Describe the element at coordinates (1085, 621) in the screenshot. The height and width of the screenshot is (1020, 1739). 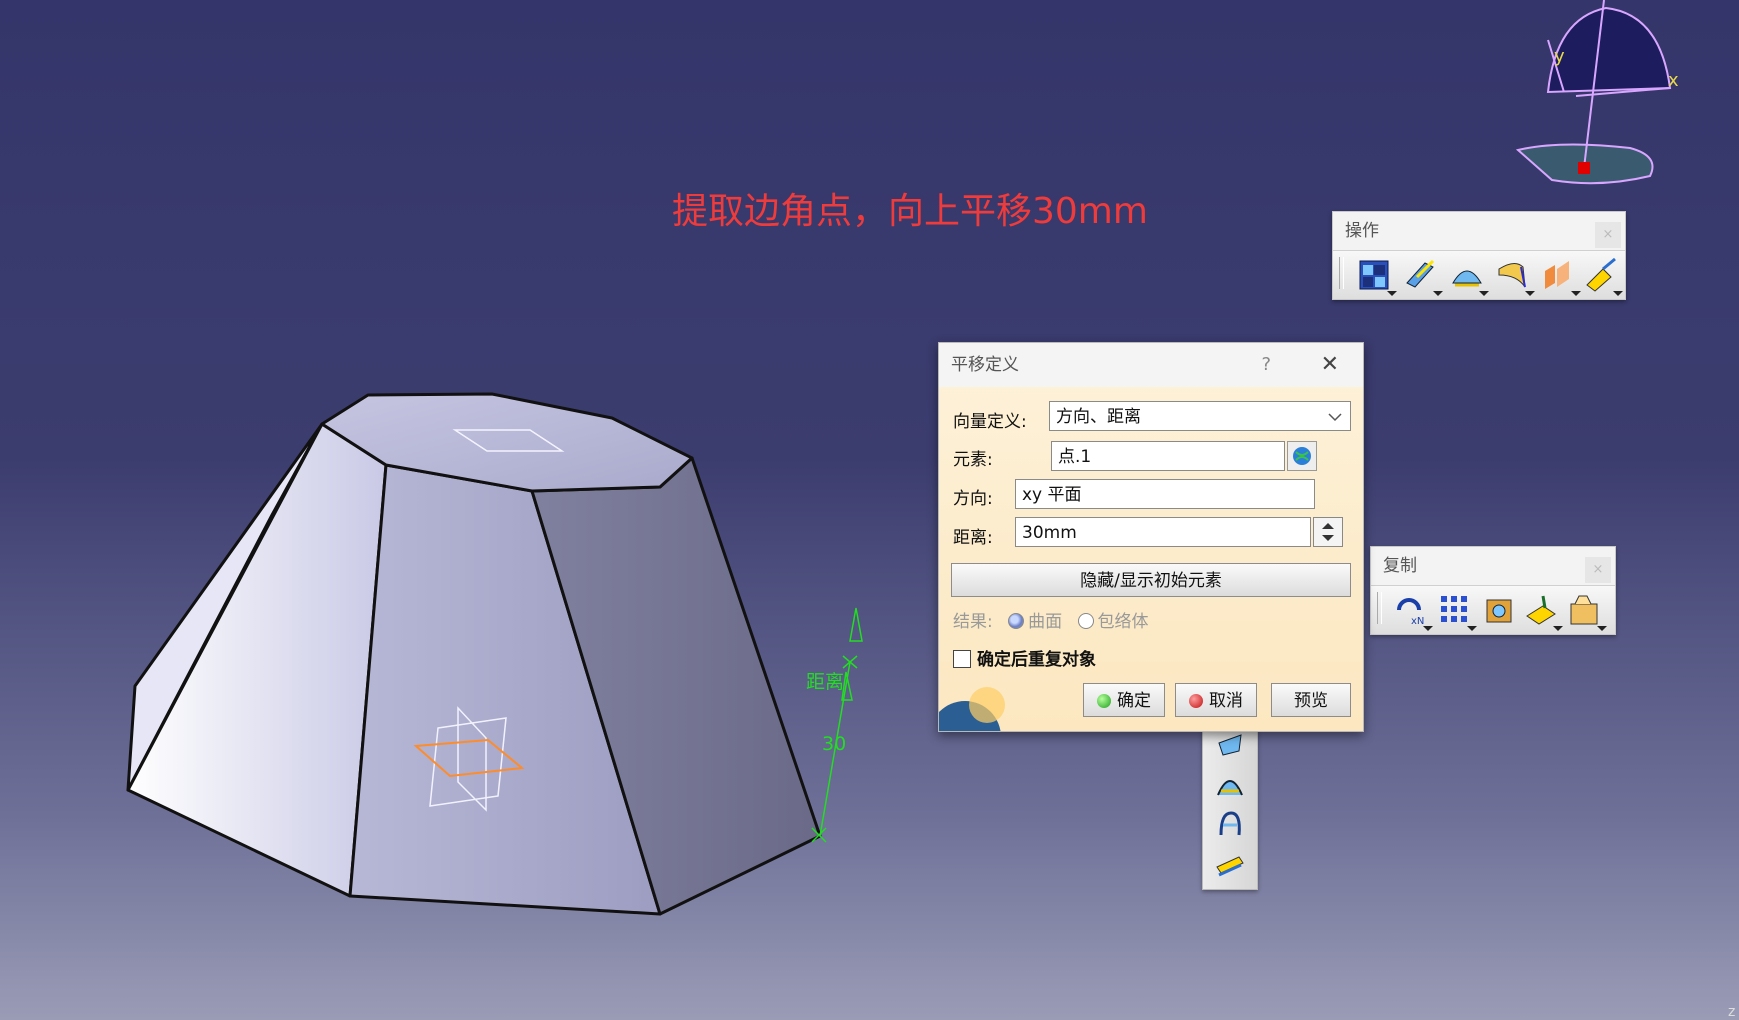
I see `result-volume-radio` at that location.